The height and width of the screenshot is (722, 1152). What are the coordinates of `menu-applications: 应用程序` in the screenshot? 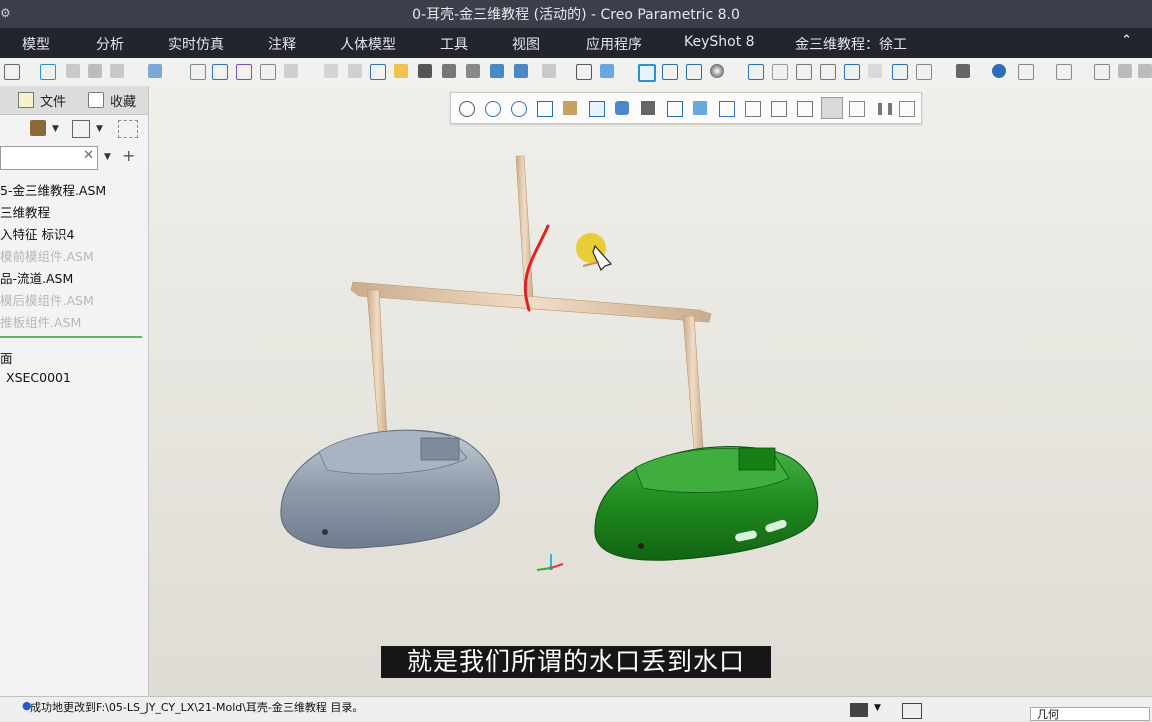 It's located at (614, 44).